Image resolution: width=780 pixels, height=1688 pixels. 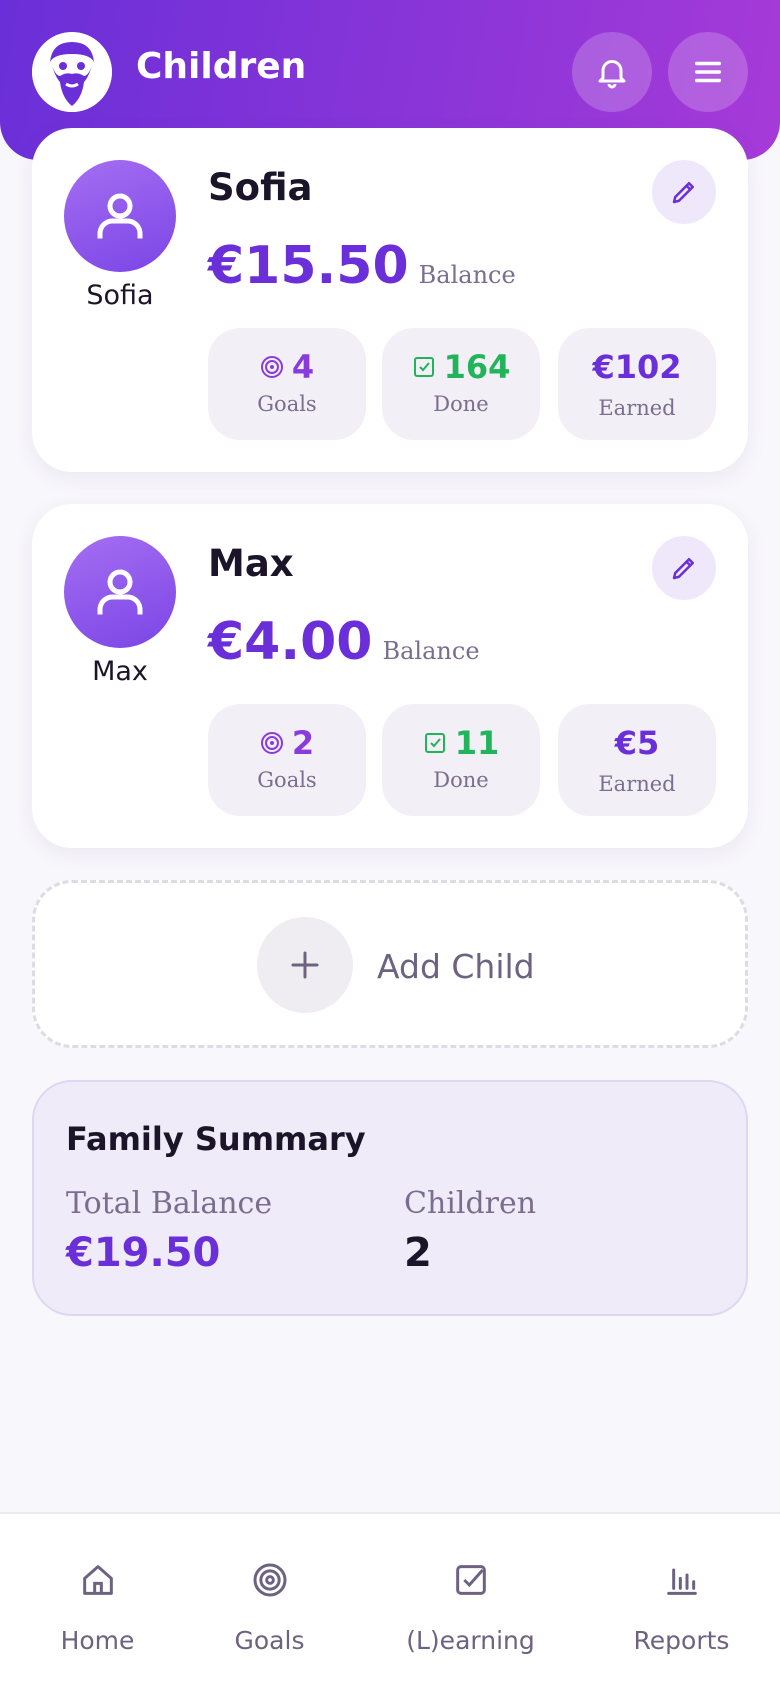 I want to click on page-title: Children, so click(x=221, y=66).